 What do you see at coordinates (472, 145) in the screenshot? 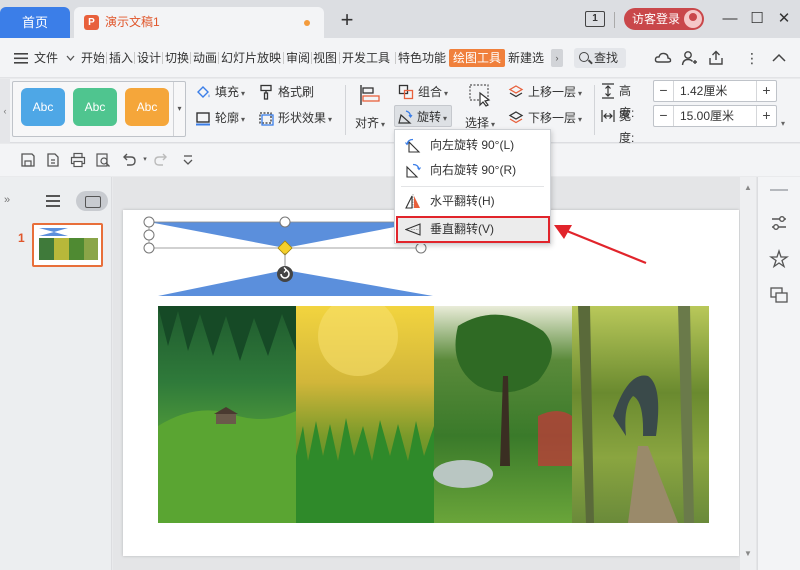
I see `rotate-left-90-item: 向左旋转 90°(L)` at bounding box center [472, 145].